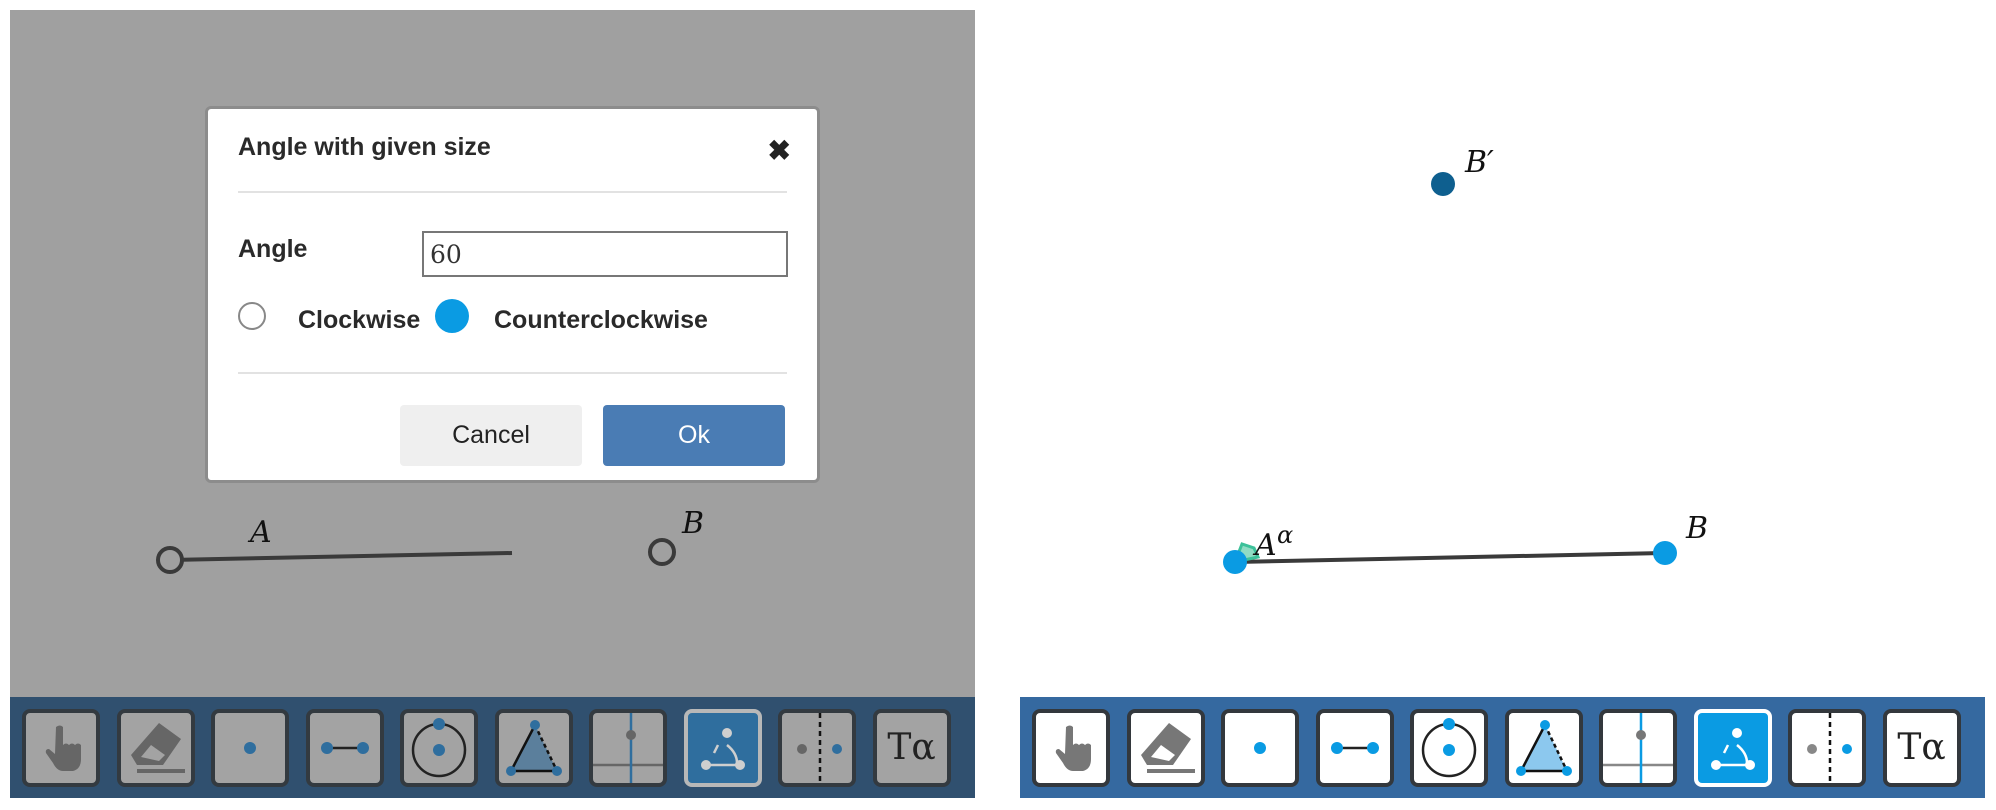 This screenshot has width=1996, height=810. What do you see at coordinates (1443, 184) in the screenshot?
I see `point-b-prime` at bounding box center [1443, 184].